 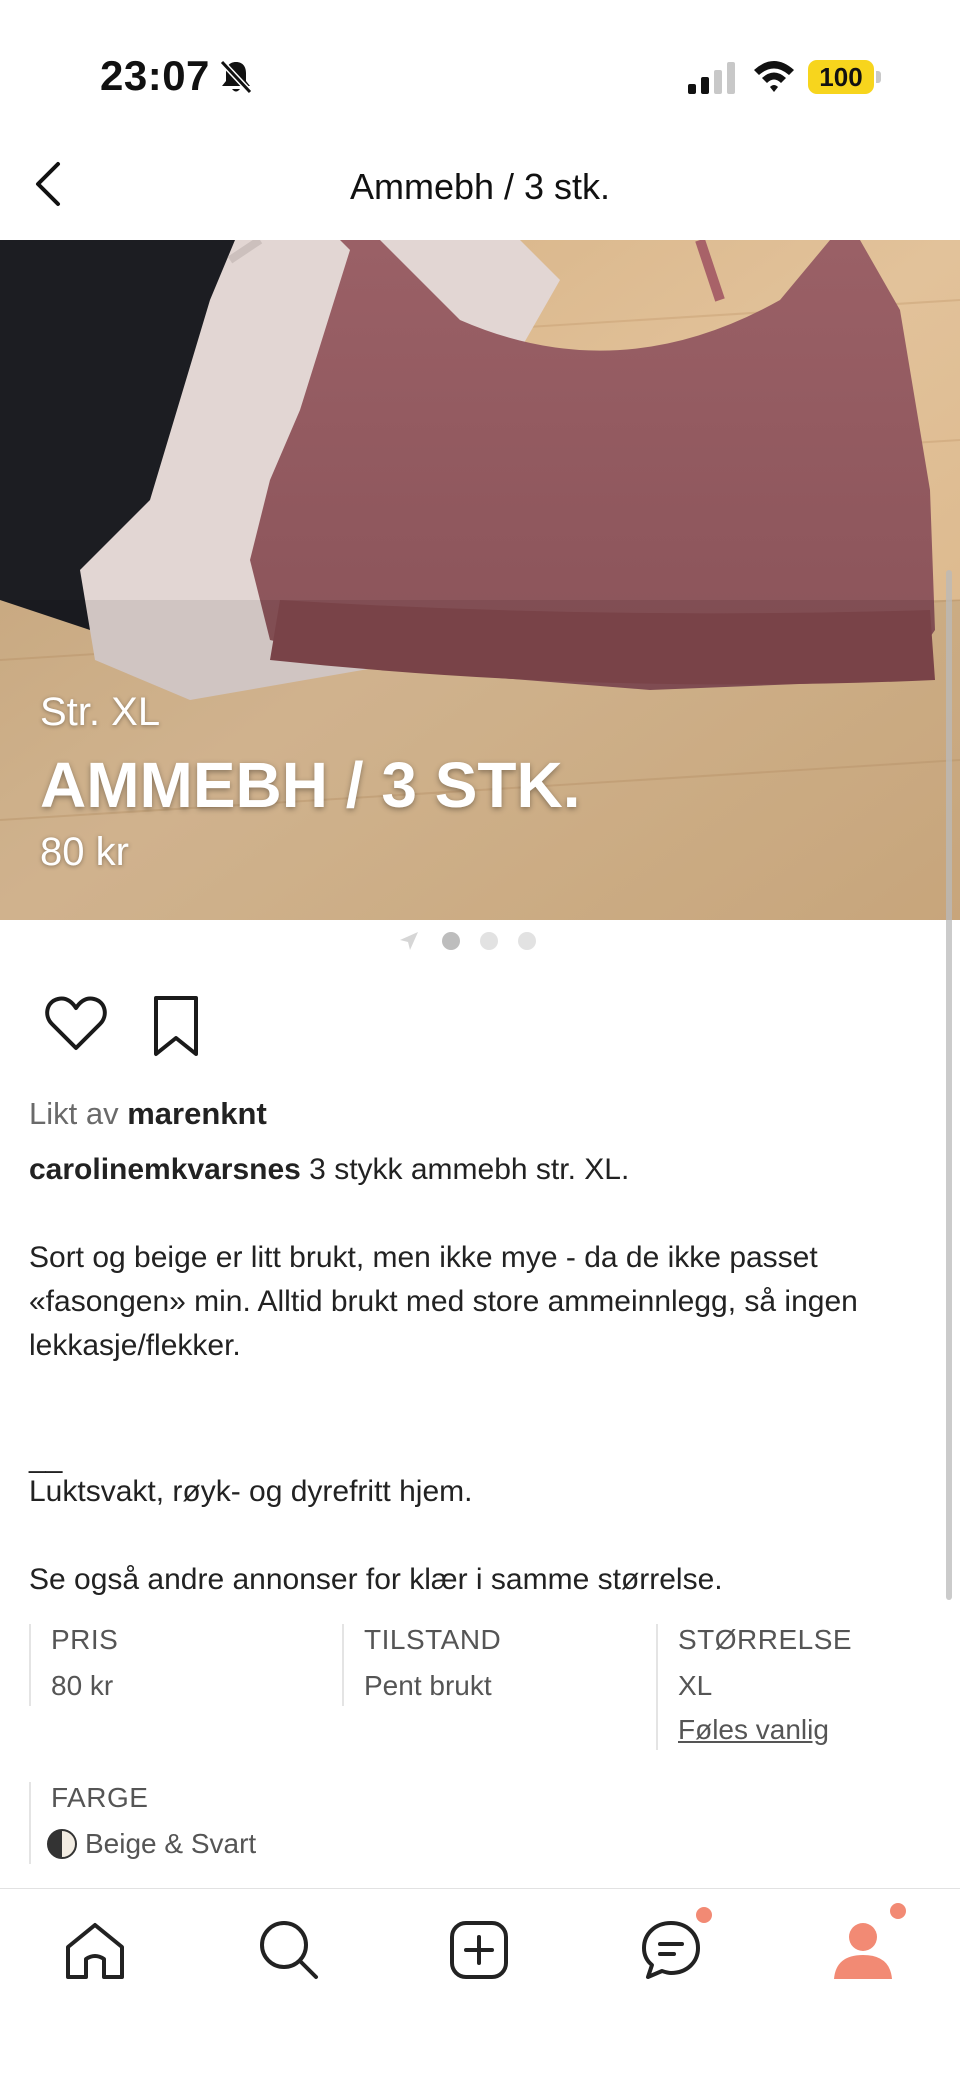 What do you see at coordinates (73, 1665) in the screenshot?
I see `attribute-price: PRIS 80 kr` at bounding box center [73, 1665].